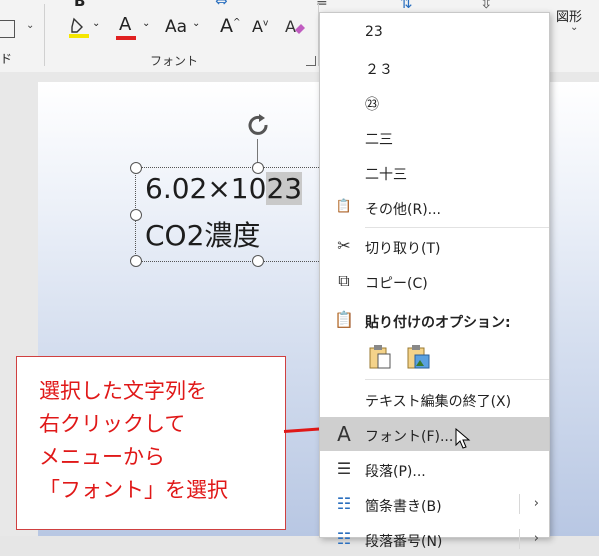 Image resolution: width=599 pixels, height=556 pixels. What do you see at coordinates (372, 105) in the screenshot?
I see `menu-item-label: ㉓` at bounding box center [372, 105].